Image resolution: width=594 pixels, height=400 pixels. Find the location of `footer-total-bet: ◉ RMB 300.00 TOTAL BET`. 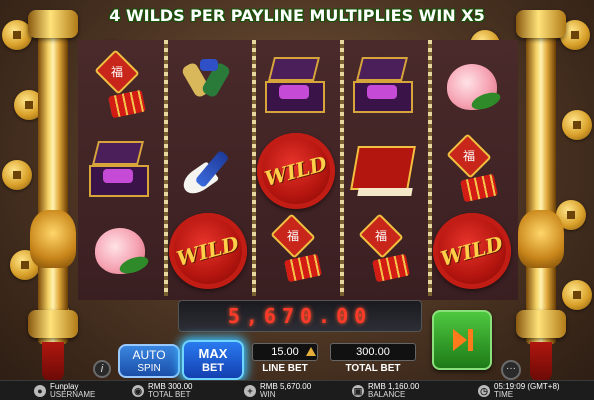

footer-total-bet: ◉ RMB 300.00 TOTAL BET is located at coordinates (162, 391).